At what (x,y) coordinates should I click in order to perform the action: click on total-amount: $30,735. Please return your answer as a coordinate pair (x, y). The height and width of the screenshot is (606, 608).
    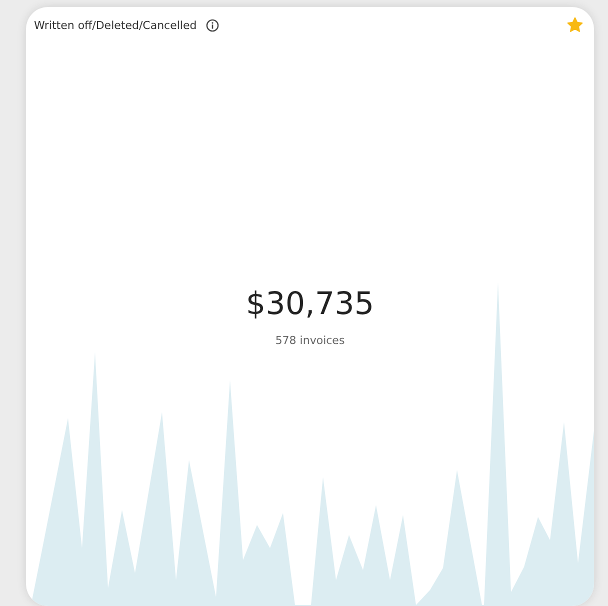
    Looking at the image, I should click on (310, 304).